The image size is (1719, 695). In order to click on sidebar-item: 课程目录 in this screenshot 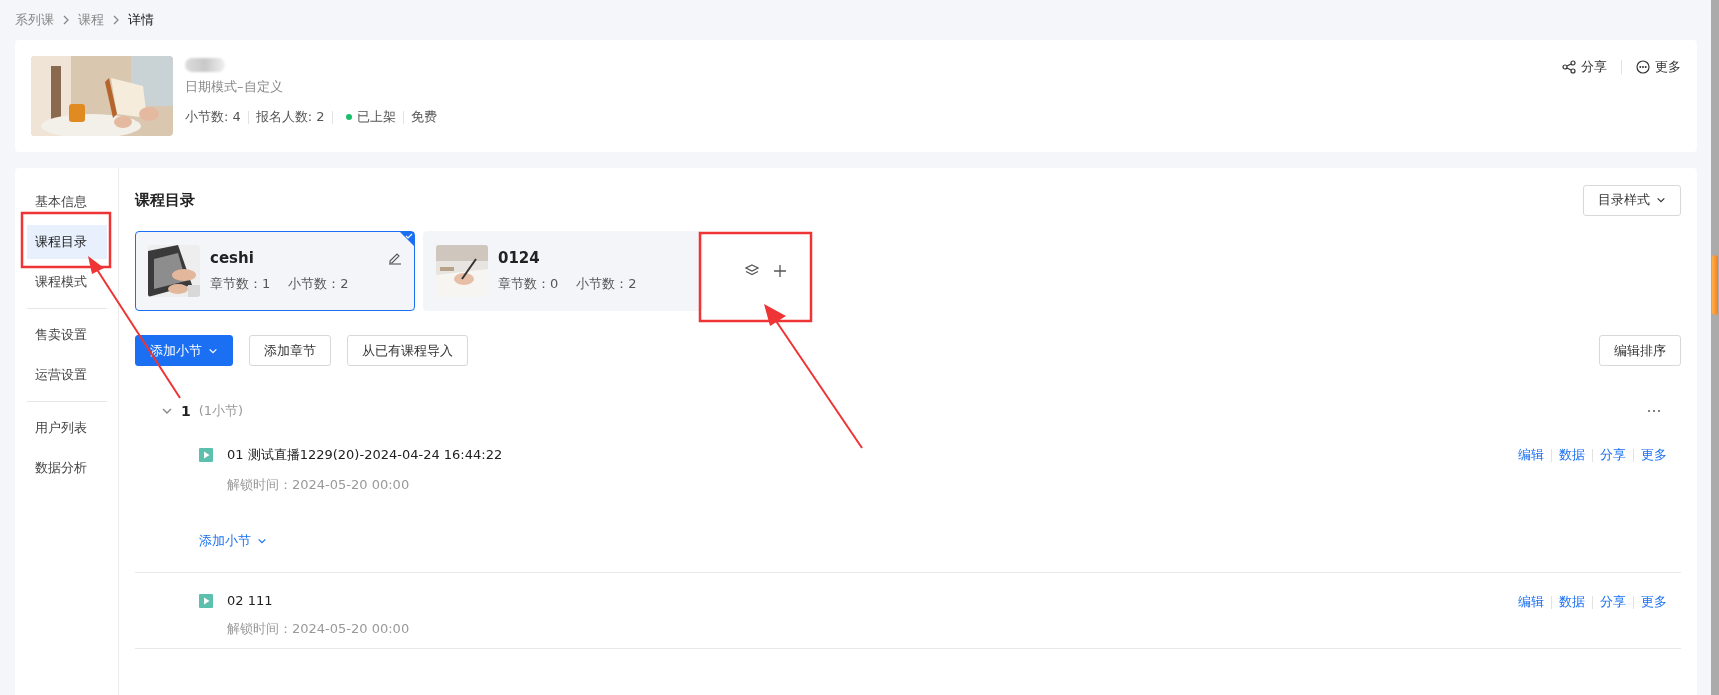, I will do `click(66, 242)`.